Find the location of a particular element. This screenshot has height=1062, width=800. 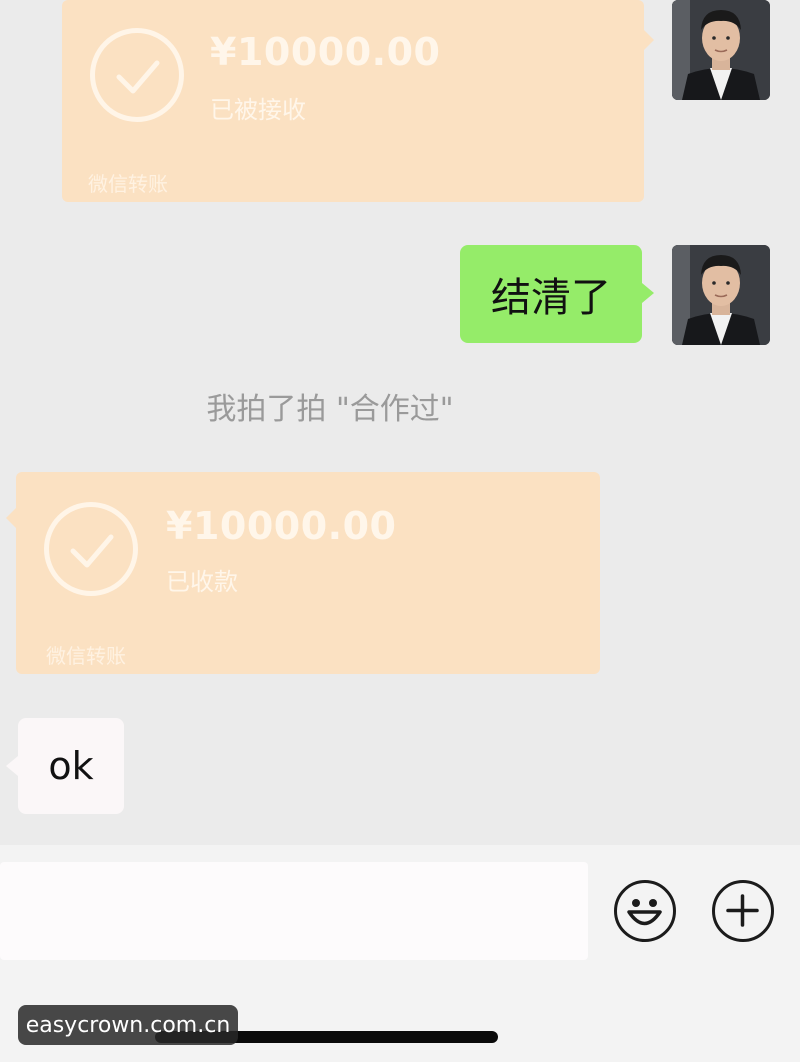

plus-icon is located at coordinates (742, 910).